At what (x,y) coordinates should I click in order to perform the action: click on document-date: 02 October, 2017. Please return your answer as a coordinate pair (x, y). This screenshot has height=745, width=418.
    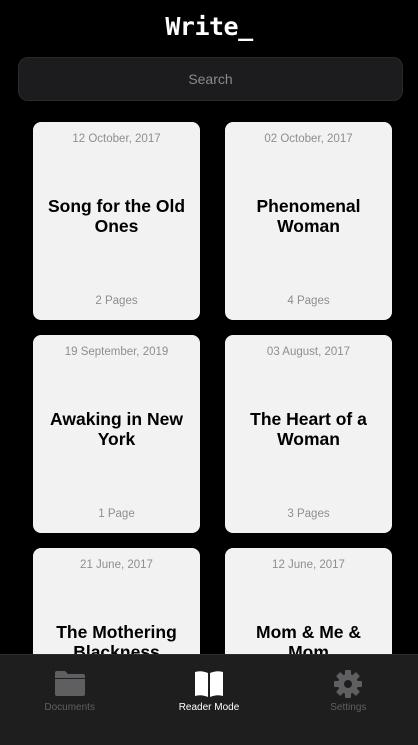
    Looking at the image, I should click on (308, 139).